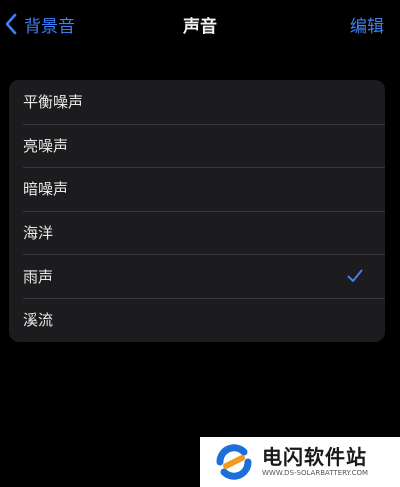 The width and height of the screenshot is (400, 487). Describe the element at coordinates (367, 24) in the screenshot. I see `edit-button: 编辑` at that location.